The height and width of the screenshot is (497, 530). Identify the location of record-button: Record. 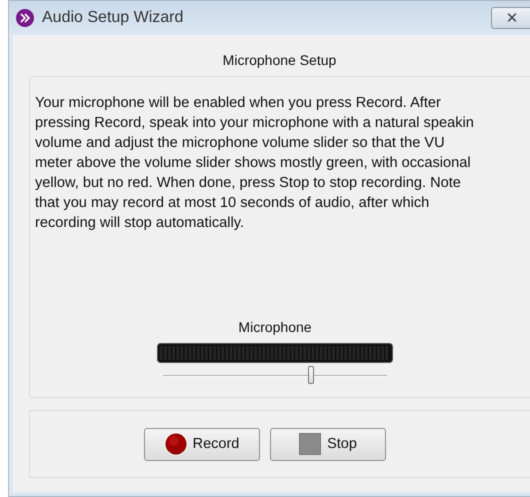
(202, 444).